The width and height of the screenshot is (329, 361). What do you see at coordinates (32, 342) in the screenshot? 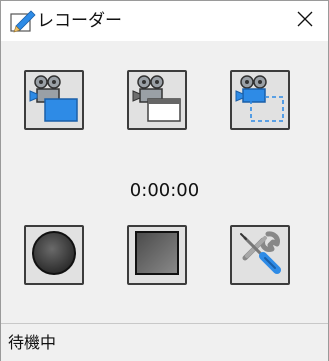
I see `status-text: 待機中` at bounding box center [32, 342].